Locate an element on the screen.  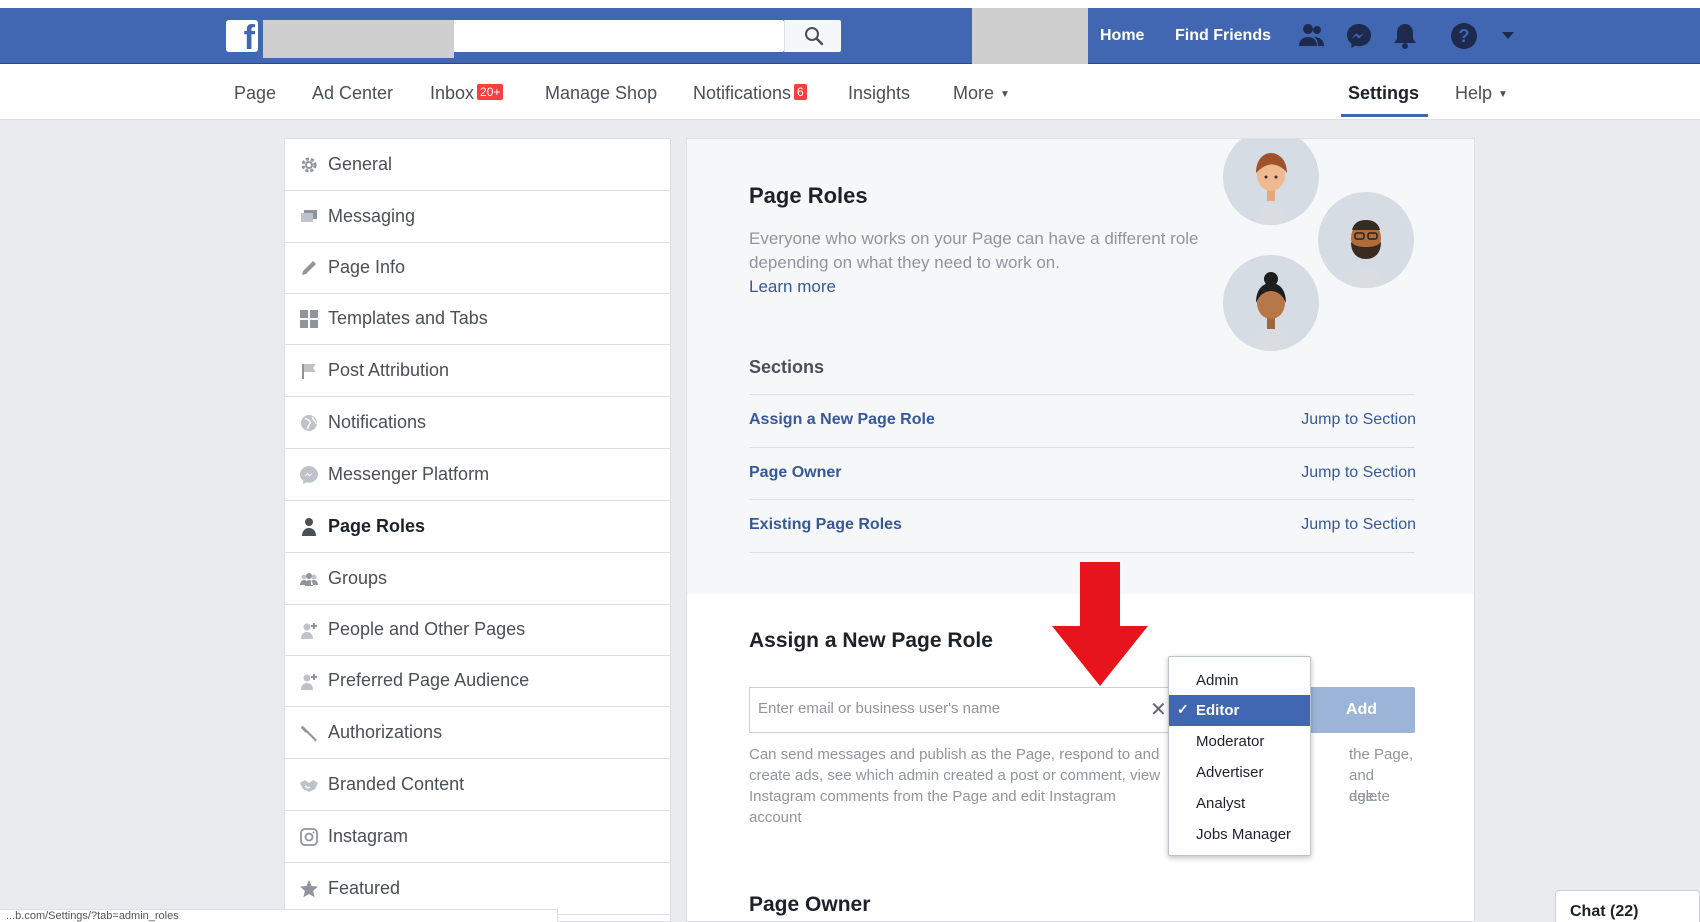
messaging-icon is located at coordinates (309, 216).